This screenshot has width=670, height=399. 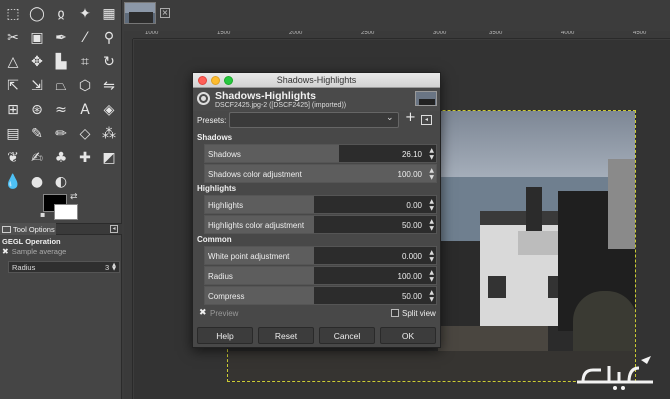 What do you see at coordinates (13, 110) in the screenshot?
I see `cage-transform-tool-icon: ⊞` at bounding box center [13, 110].